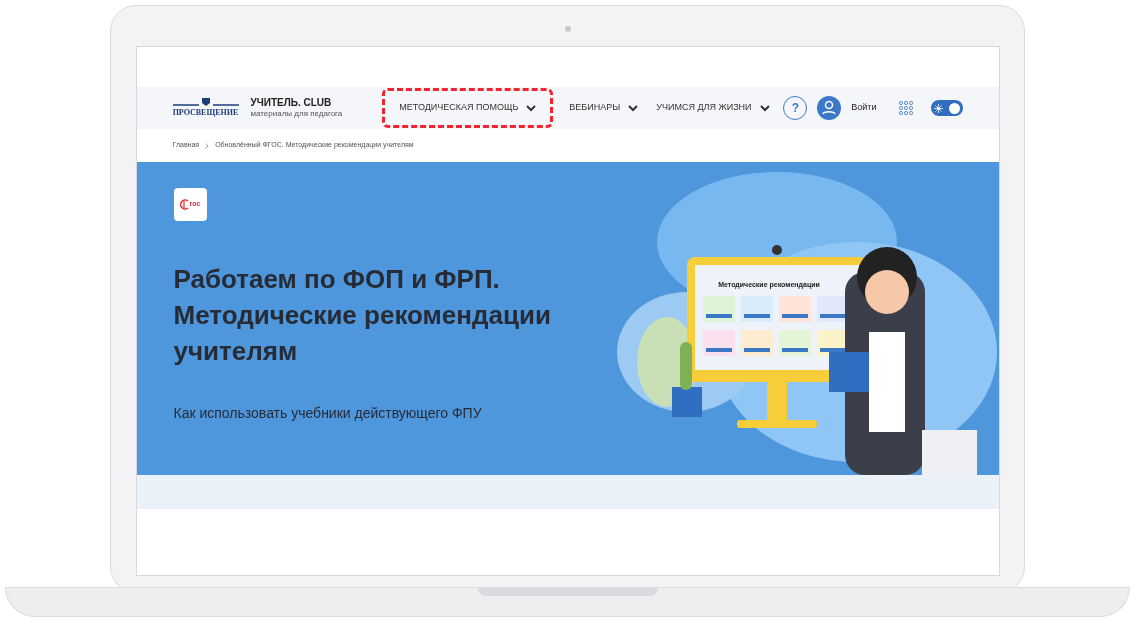 This screenshot has width=1135, height=628. I want to click on hero-subtitle: Как использовать учебники действующего ФПУ, so click(328, 413).